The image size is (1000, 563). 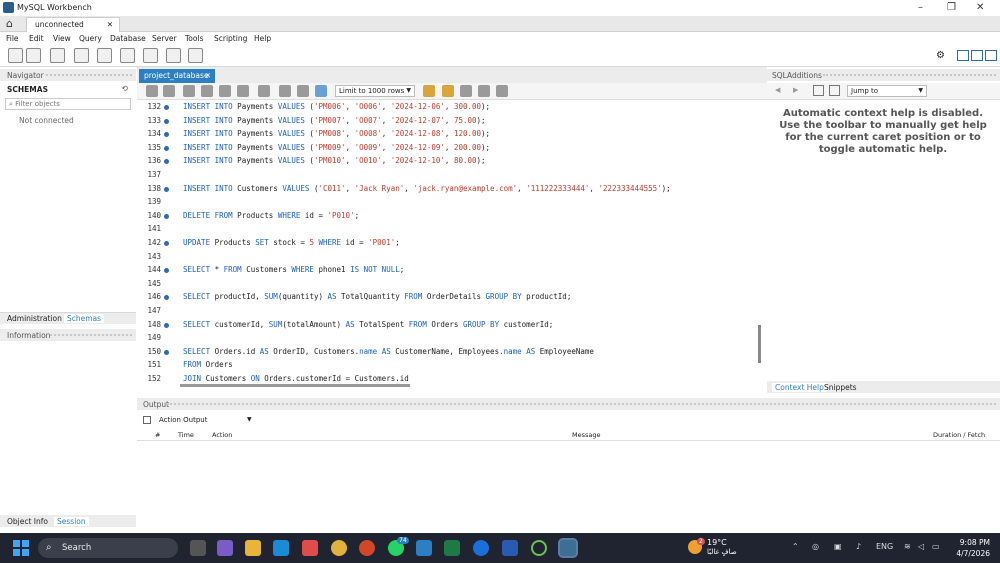 I want to click on code-line: 151 FROM Orders, so click(x=447, y=366).